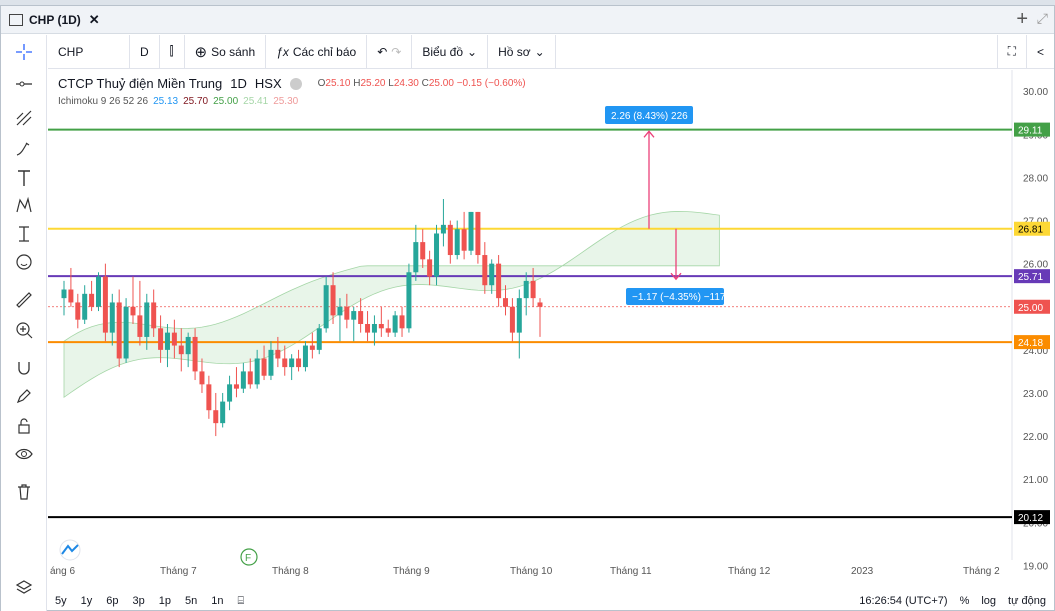  What do you see at coordinates (295, 83) in the screenshot?
I see `legend-dot-icon` at bounding box center [295, 83].